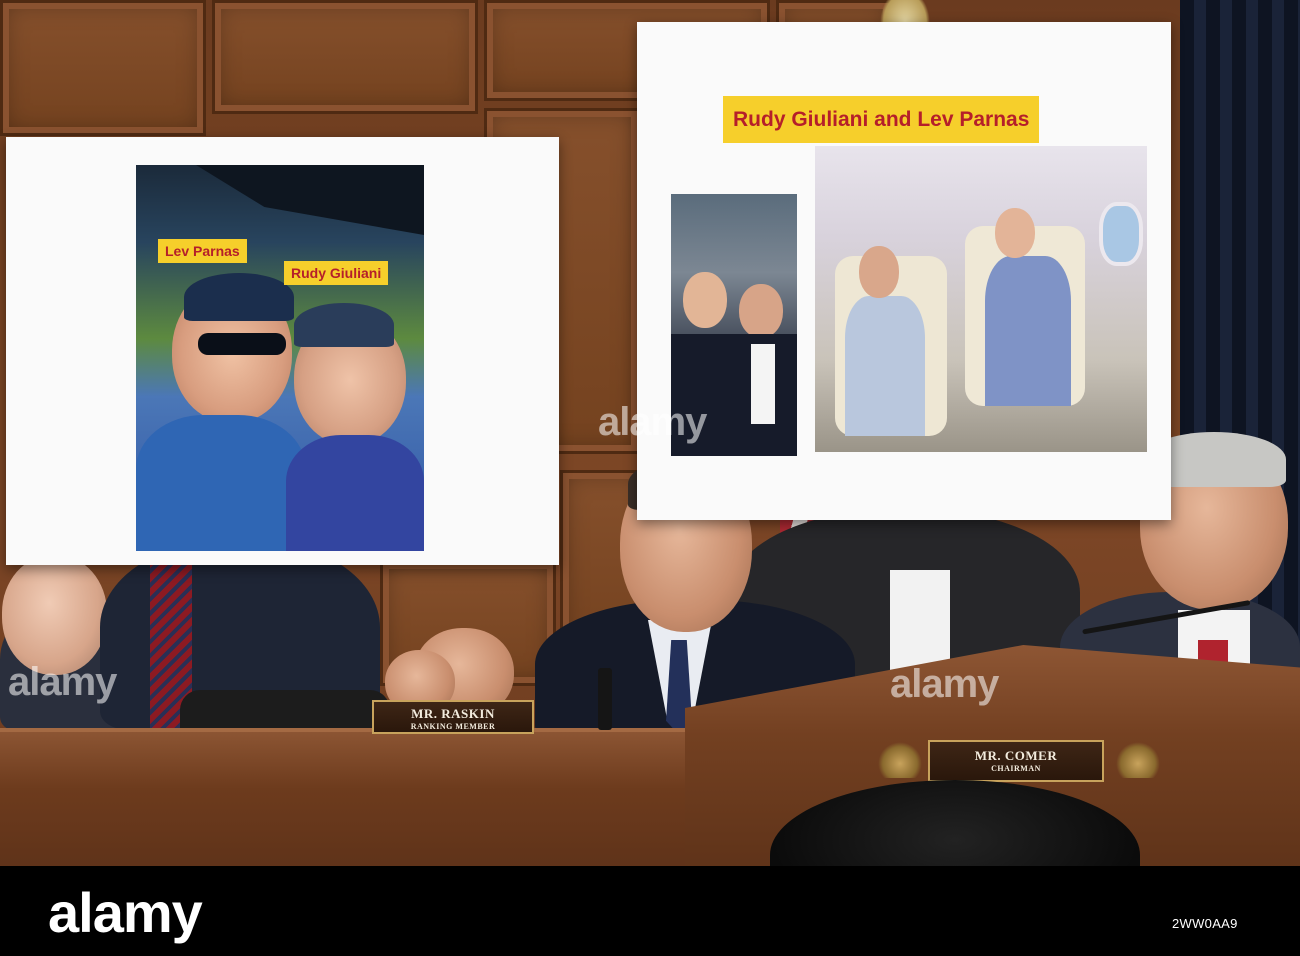 The height and width of the screenshot is (956, 1300). Describe the element at coordinates (239, 297) in the screenshot. I see `man-left-cap` at that location.